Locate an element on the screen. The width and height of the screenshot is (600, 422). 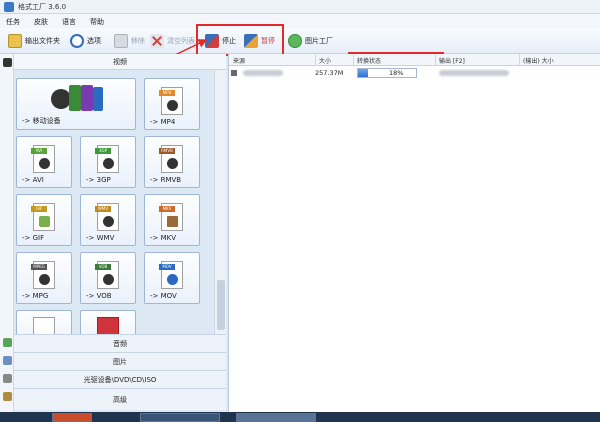
col-size: 大小 is located at coordinates (325, 60).